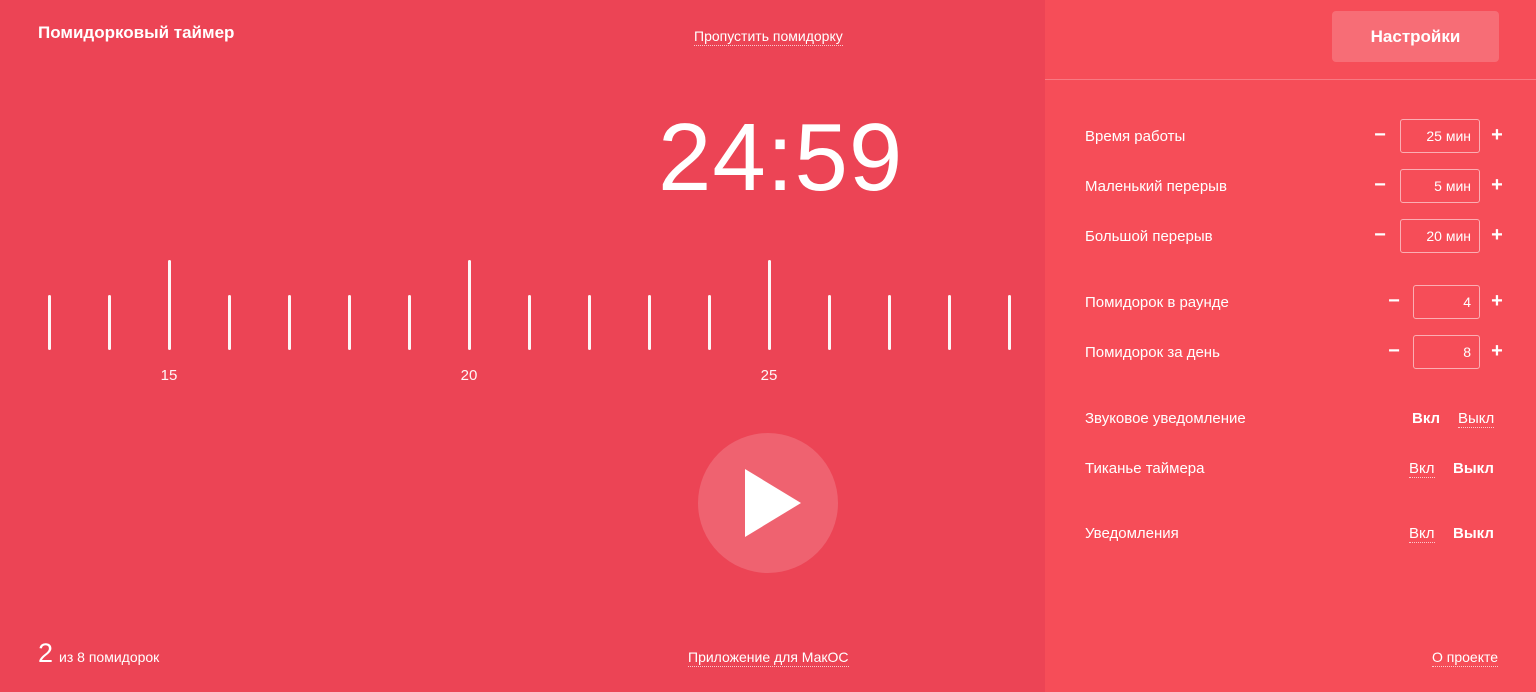 The width and height of the screenshot is (1536, 692). Describe the element at coordinates (469, 375) in the screenshot. I see `ruler-label: 20` at that location.